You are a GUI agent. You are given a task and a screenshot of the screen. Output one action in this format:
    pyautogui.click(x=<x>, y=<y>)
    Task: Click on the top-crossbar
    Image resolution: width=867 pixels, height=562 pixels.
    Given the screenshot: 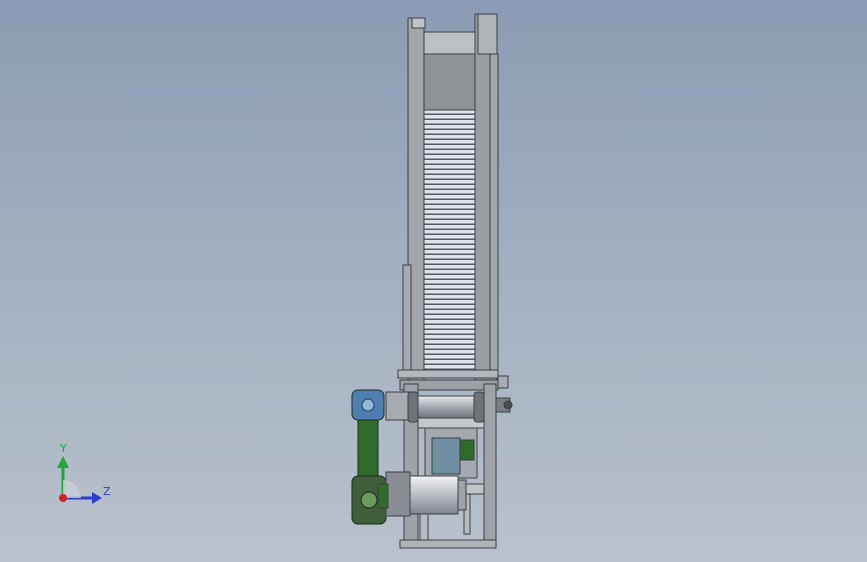 What is the action you would take?
    pyautogui.click(x=449, y=43)
    